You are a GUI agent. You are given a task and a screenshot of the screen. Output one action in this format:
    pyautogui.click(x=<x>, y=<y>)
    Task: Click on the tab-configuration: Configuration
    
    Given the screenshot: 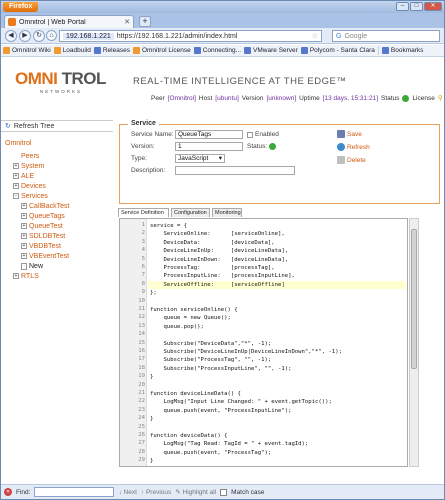 What is the action you would take?
    pyautogui.click(x=190, y=212)
    